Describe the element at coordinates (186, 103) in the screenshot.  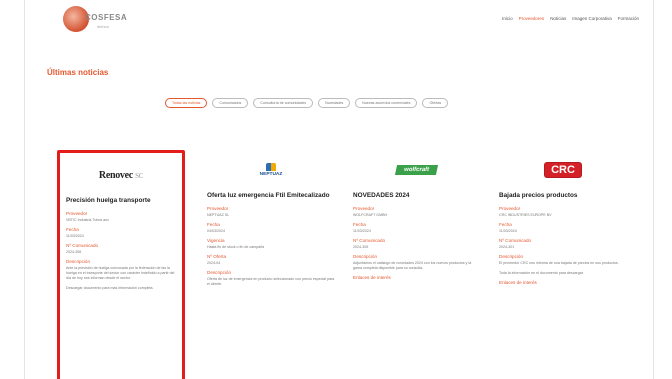
I see `filter-todas: Todas las noticias` at that location.